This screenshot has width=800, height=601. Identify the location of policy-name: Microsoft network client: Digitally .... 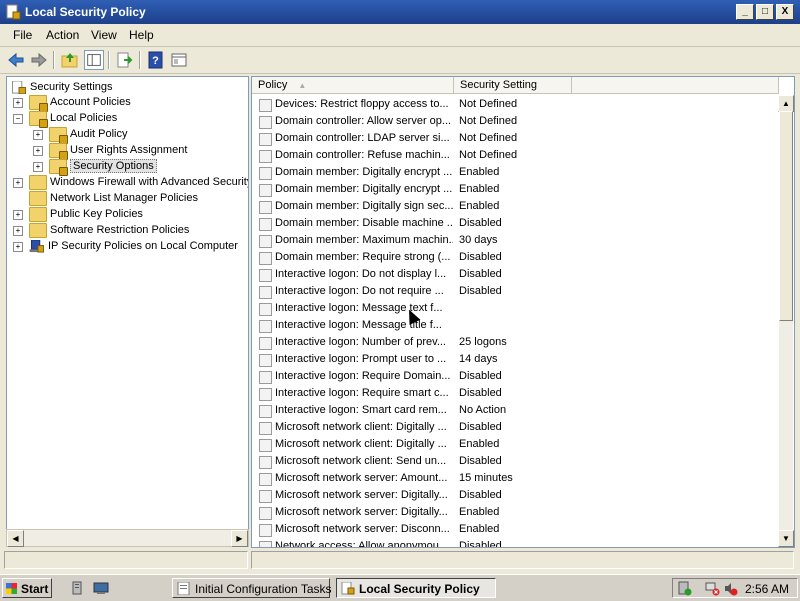
(361, 444).